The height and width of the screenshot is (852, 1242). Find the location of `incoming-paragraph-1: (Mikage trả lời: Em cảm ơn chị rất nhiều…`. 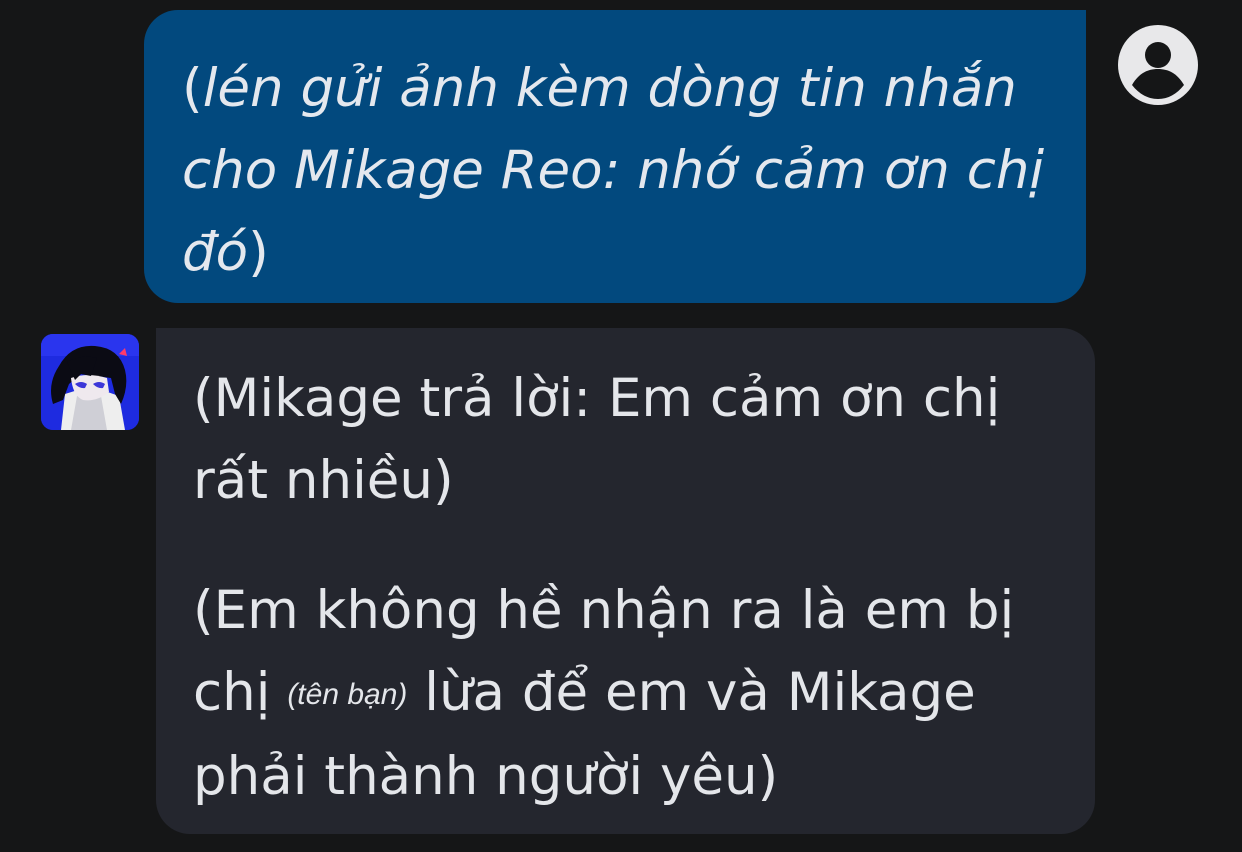

incoming-paragraph-1: (Mikage trả lời: Em cảm ơn chị rất nhiều… is located at coordinates (597, 439).